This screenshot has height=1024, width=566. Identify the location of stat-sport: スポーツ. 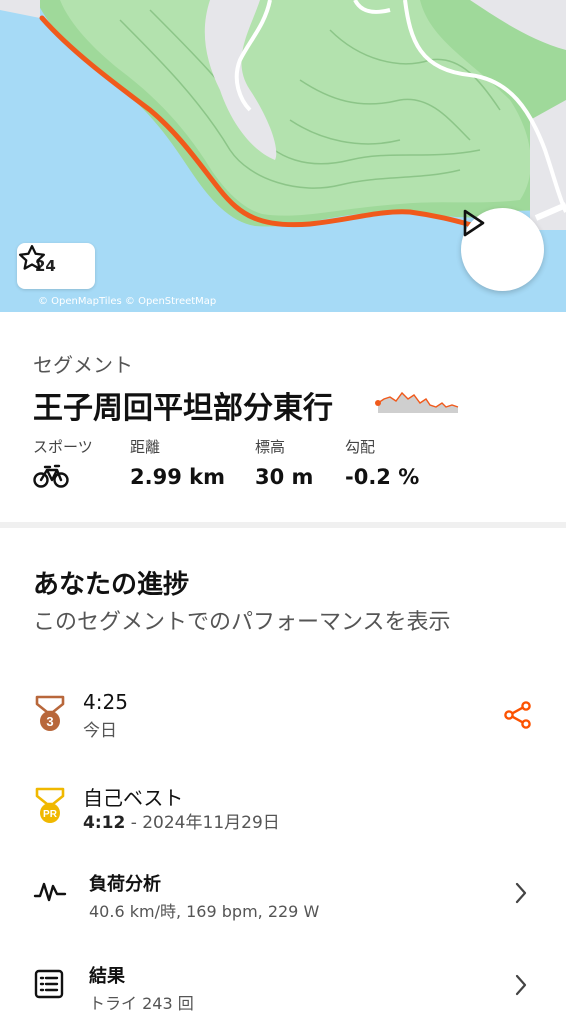
(63, 465).